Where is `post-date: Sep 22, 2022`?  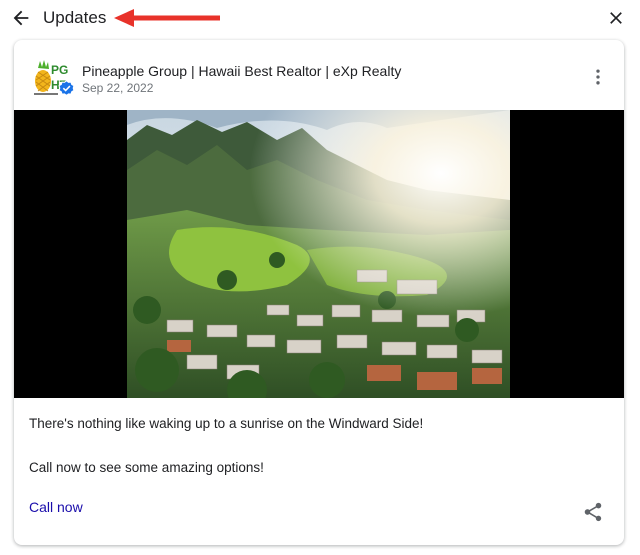 post-date: Sep 22, 2022 is located at coordinates (118, 88).